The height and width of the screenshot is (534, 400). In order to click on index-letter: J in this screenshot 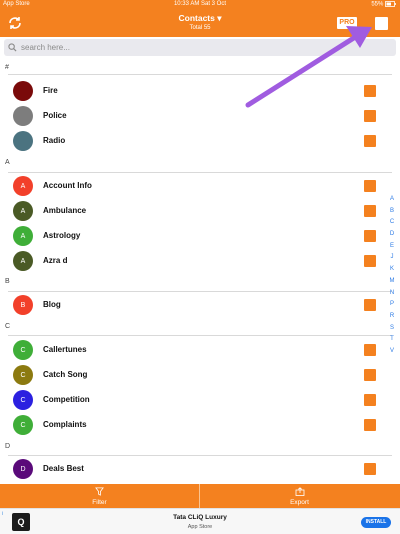, I will do `click(392, 258)`.